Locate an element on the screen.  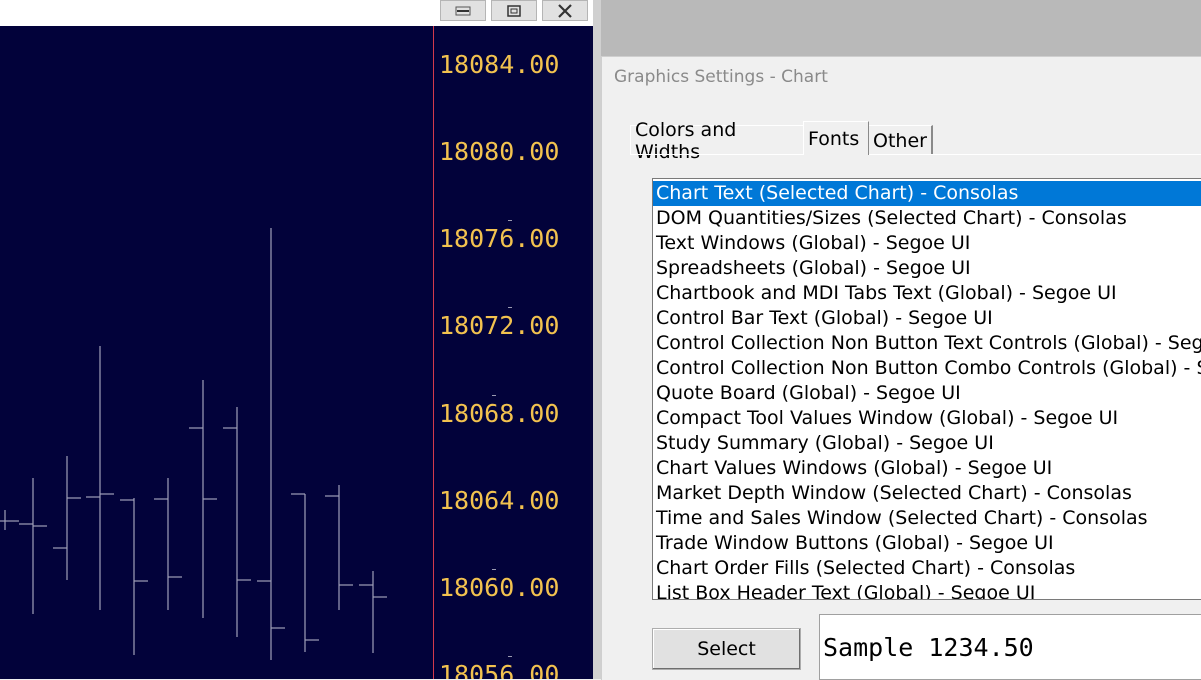
font-list-item: Chart Text (Selected Chart) - Consolas is located at coordinates (927, 193).